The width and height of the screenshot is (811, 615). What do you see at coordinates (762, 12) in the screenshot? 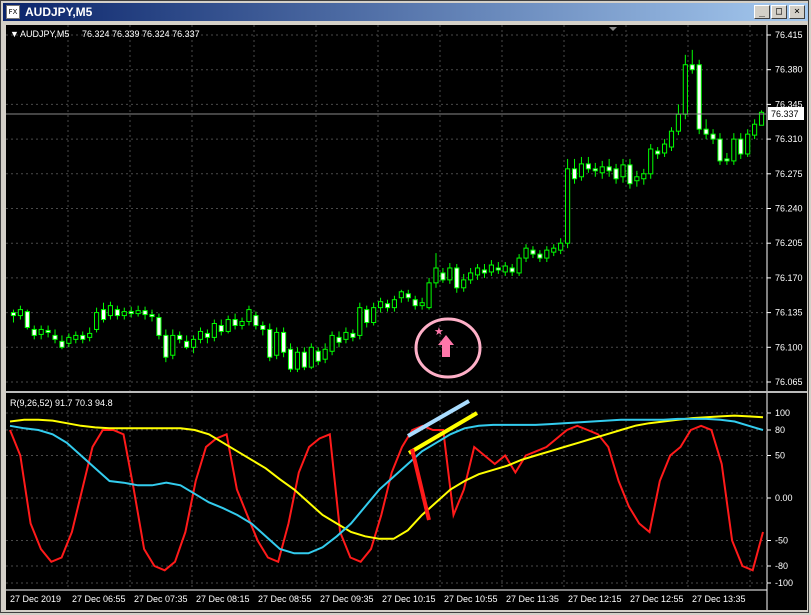
I see `minimize-button: _` at bounding box center [762, 12].